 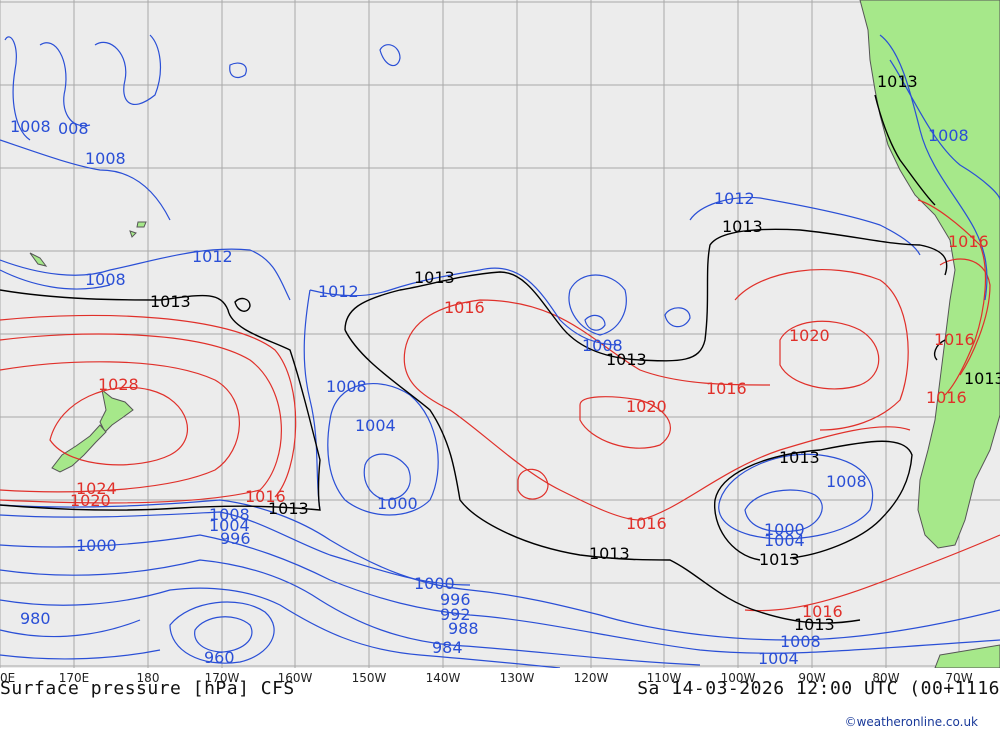 What do you see at coordinates (517, 678) in the screenshot?
I see `lon-tick: 130W` at bounding box center [517, 678].